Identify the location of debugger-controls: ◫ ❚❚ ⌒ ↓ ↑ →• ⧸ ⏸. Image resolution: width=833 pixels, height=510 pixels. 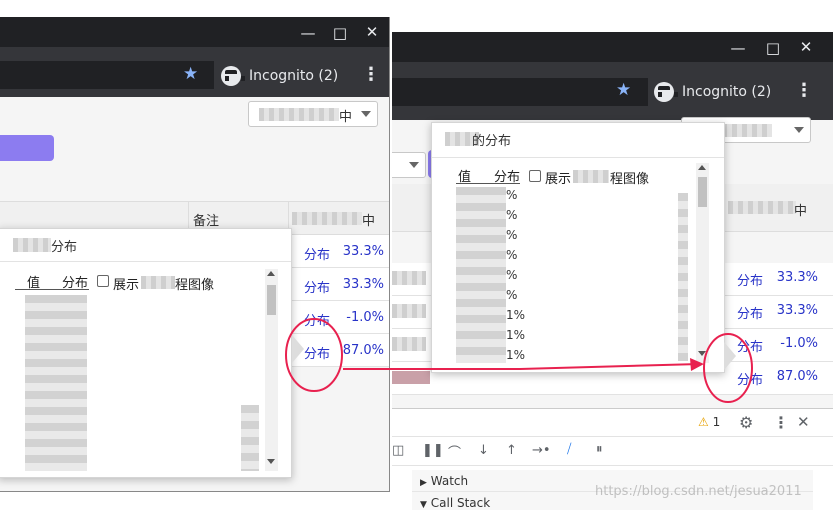
(612, 452).